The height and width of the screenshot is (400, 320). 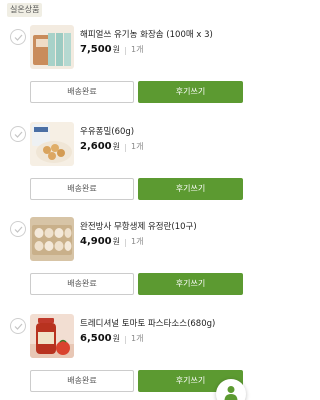 What do you see at coordinates (165, 132) in the screenshot?
I see `product-name: 우유퐁밀(60g)` at bounding box center [165, 132].